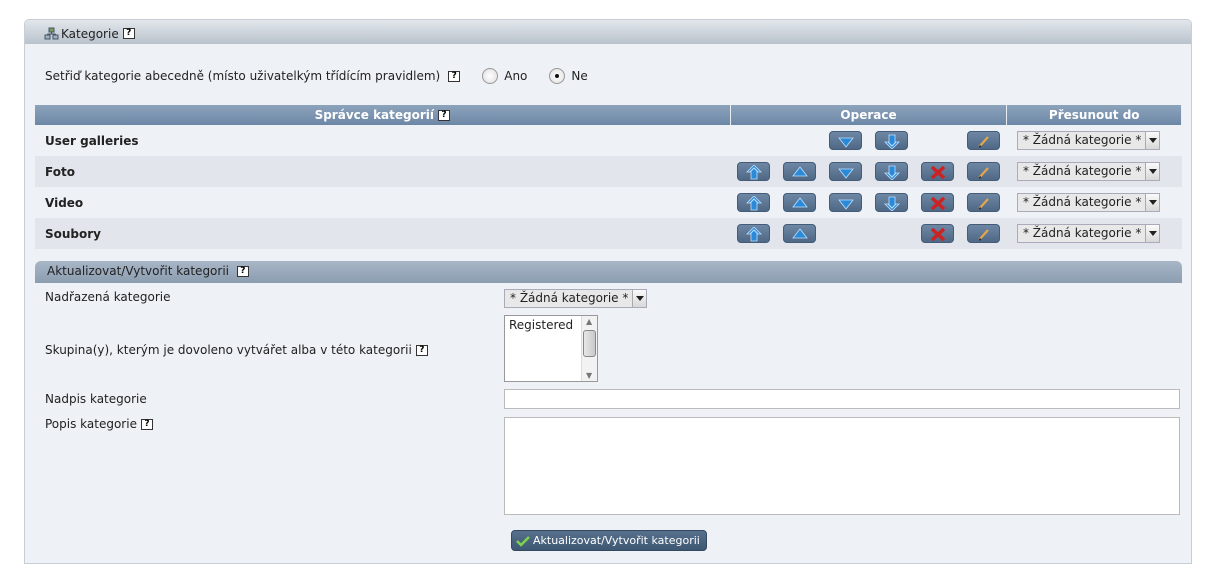 The height and width of the screenshot is (564, 1216). What do you see at coordinates (383, 140) in the screenshot?
I see `category-name: User galleries` at bounding box center [383, 140].